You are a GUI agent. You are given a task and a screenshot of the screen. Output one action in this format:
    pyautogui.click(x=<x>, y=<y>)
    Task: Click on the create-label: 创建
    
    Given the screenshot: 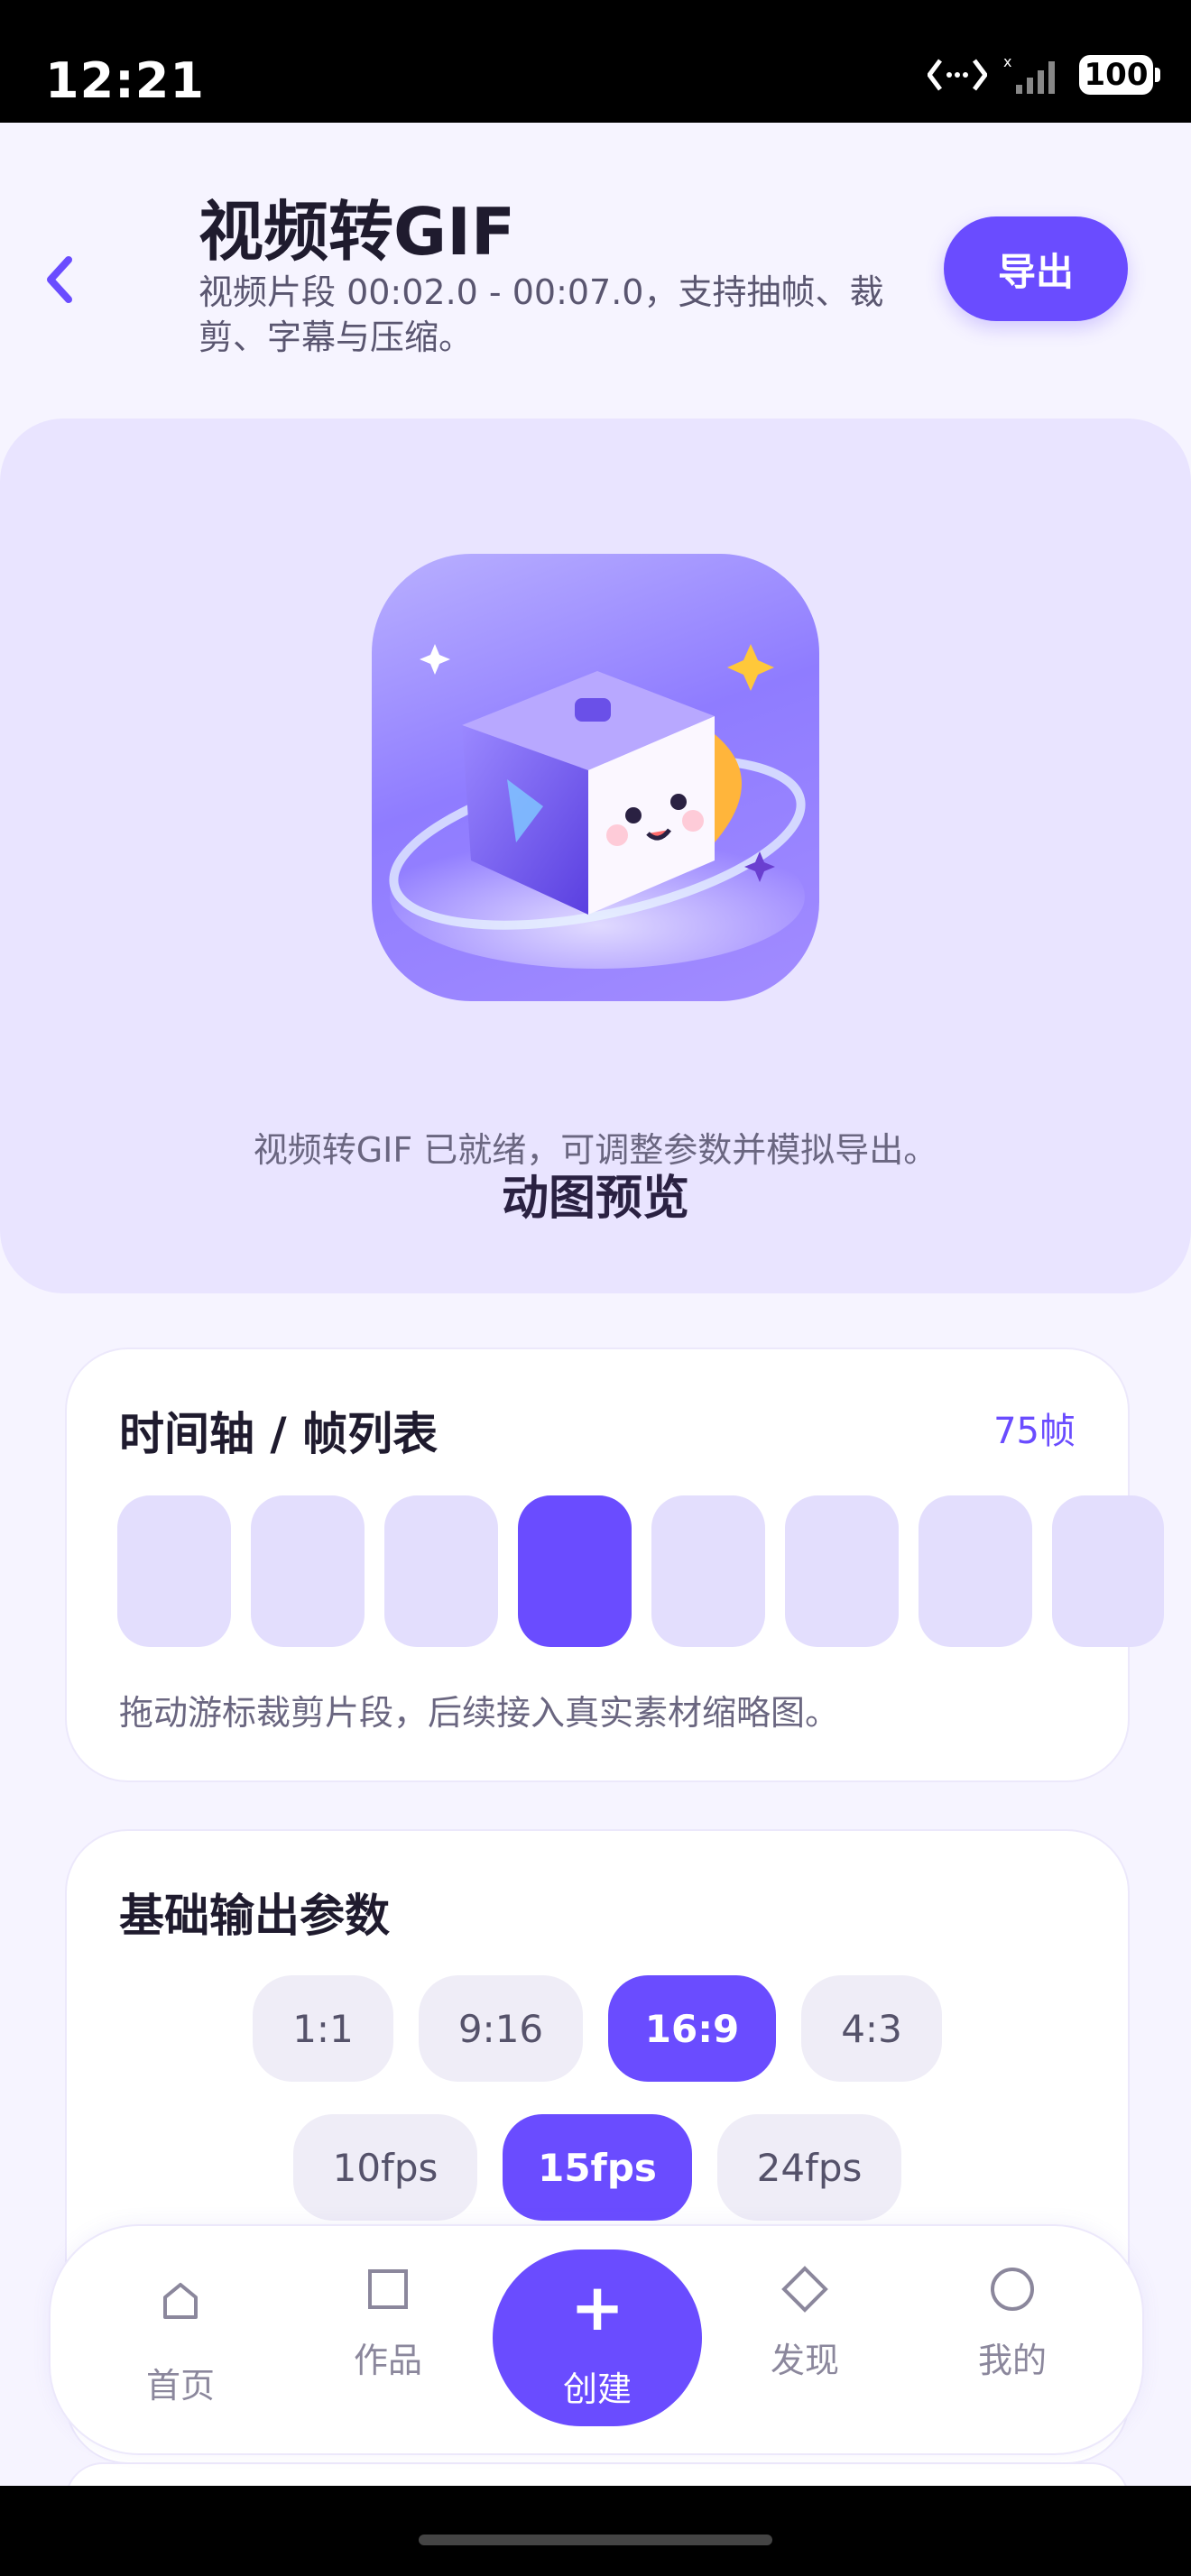 What is the action you would take?
    pyautogui.click(x=597, y=2389)
    